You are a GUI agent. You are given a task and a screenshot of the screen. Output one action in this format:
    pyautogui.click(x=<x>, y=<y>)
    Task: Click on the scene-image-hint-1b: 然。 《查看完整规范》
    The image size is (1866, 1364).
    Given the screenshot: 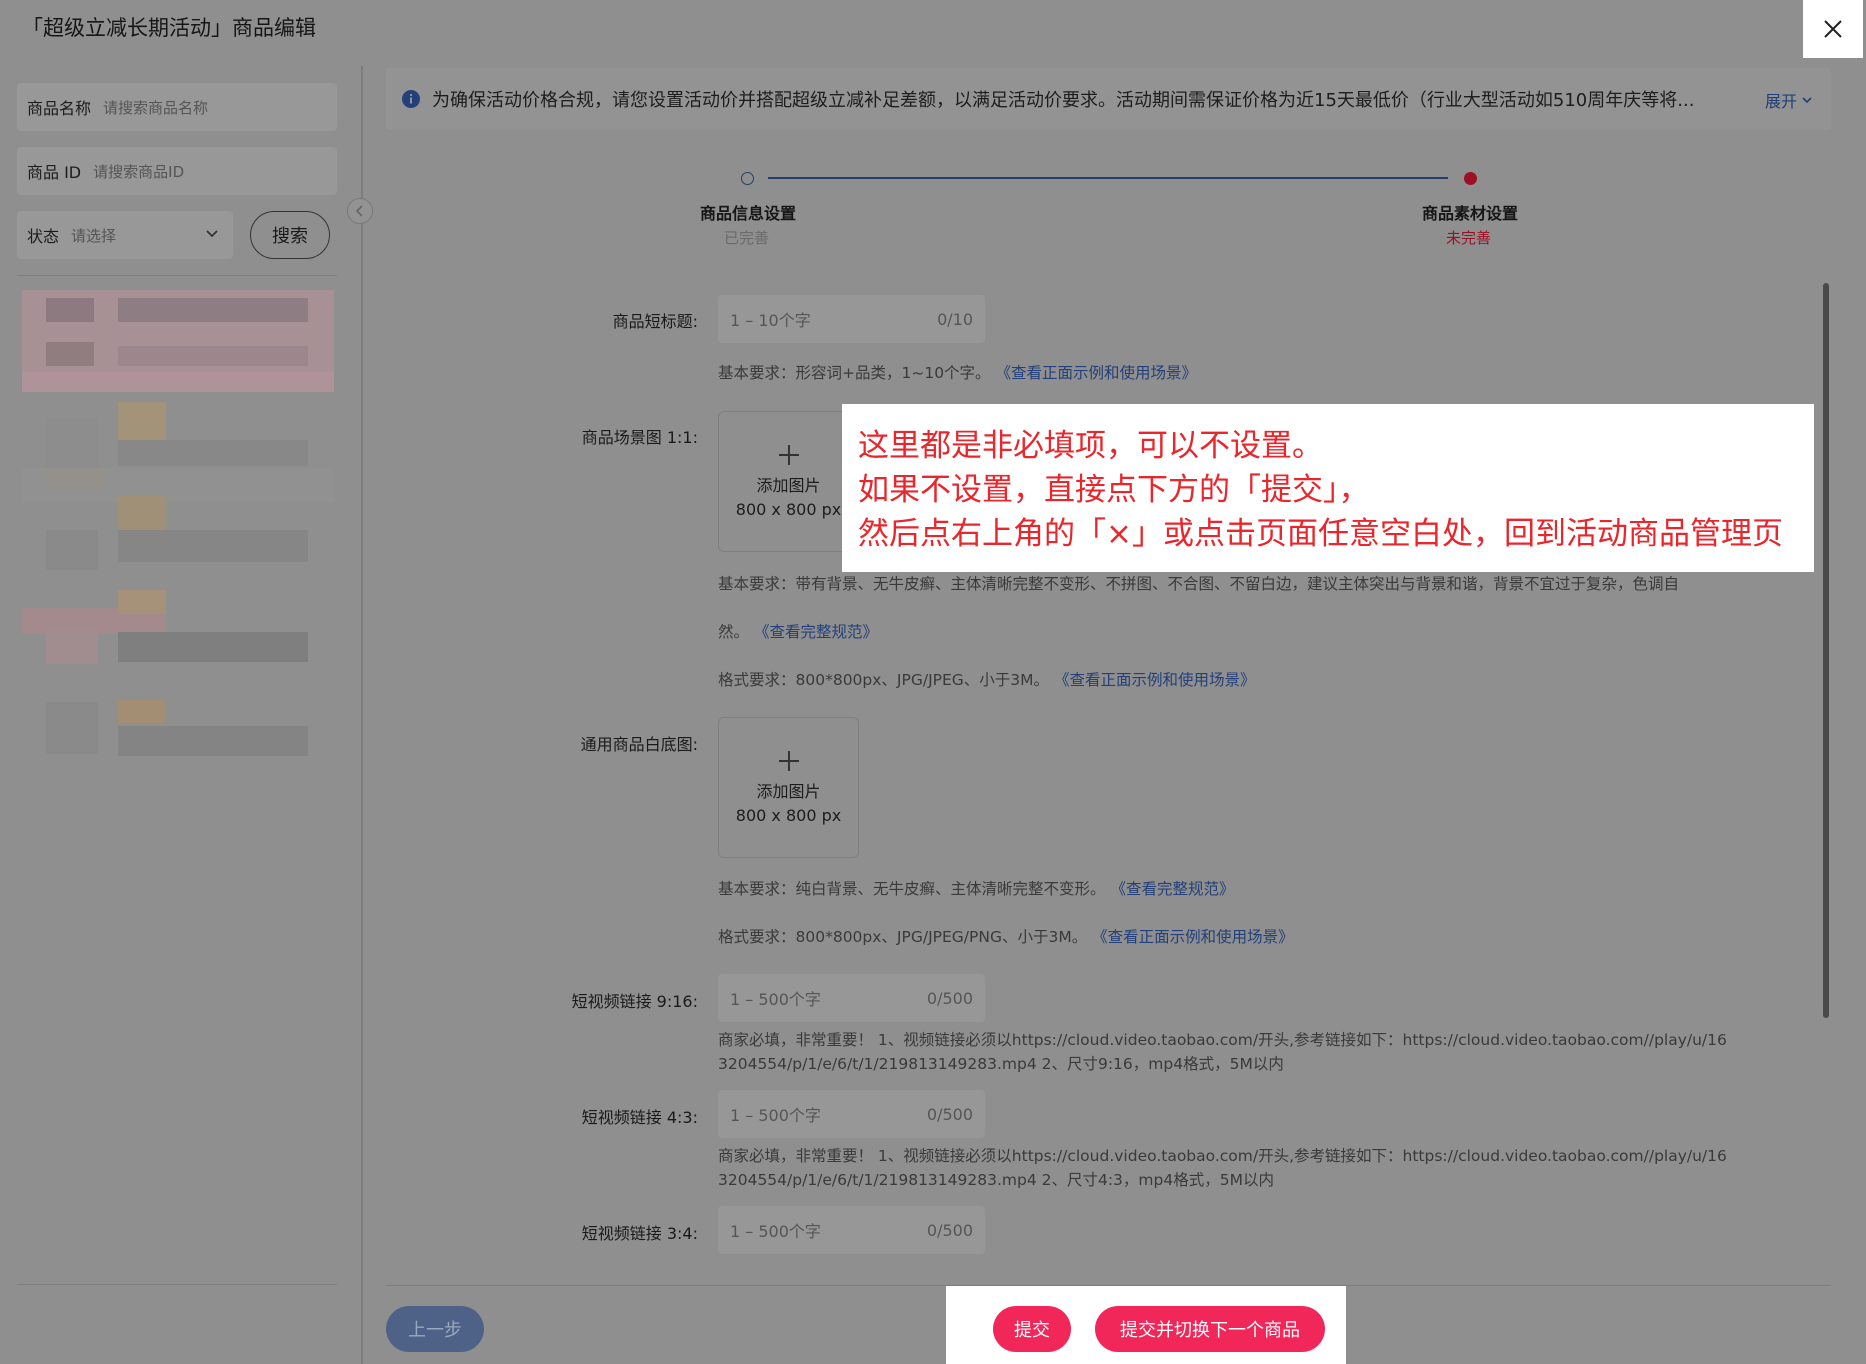 What is the action you would take?
    pyautogui.click(x=798, y=631)
    